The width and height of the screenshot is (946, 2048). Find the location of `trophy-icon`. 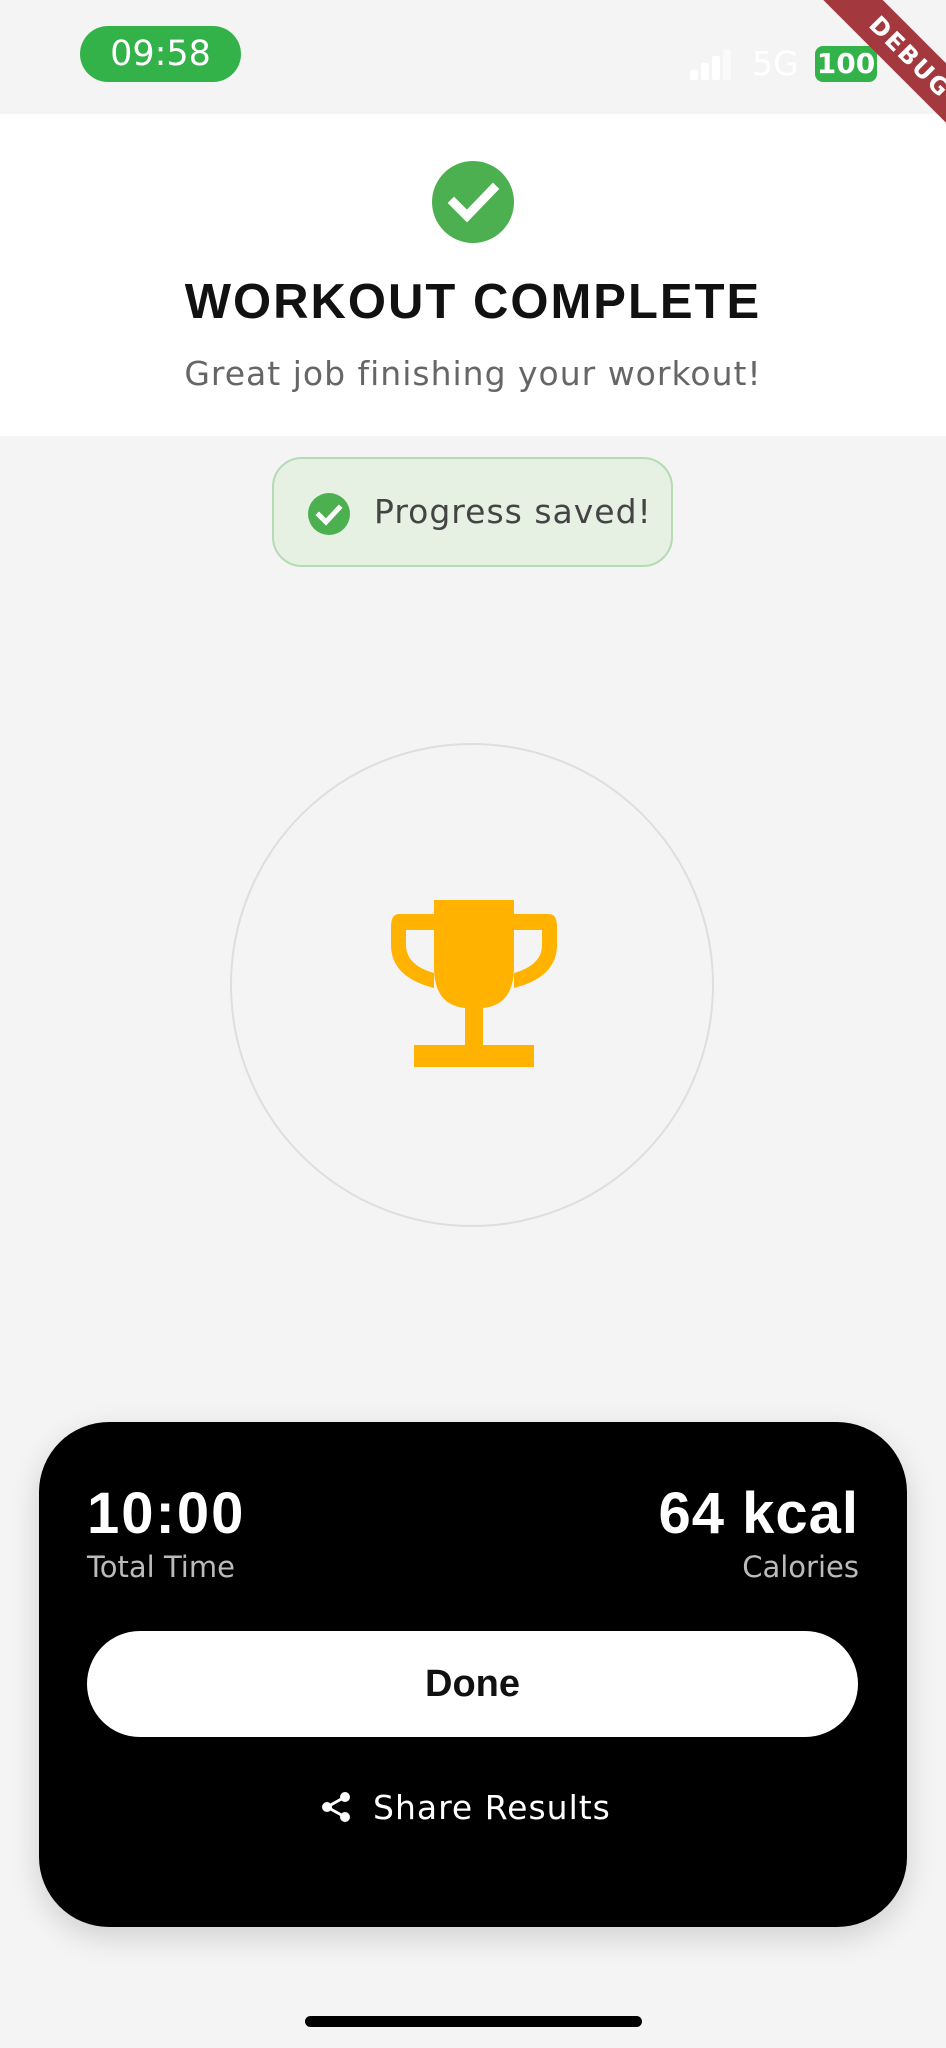

trophy-icon is located at coordinates (474, 983).